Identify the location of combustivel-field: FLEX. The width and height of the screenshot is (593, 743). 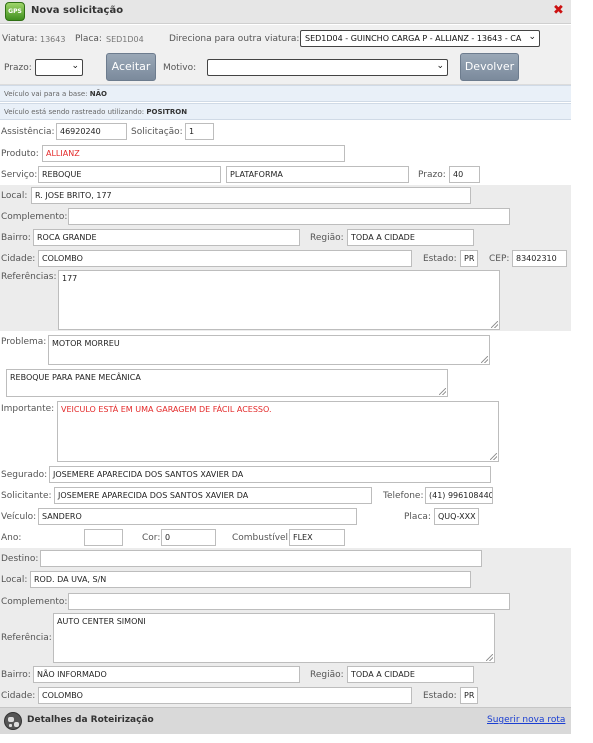
(317, 537).